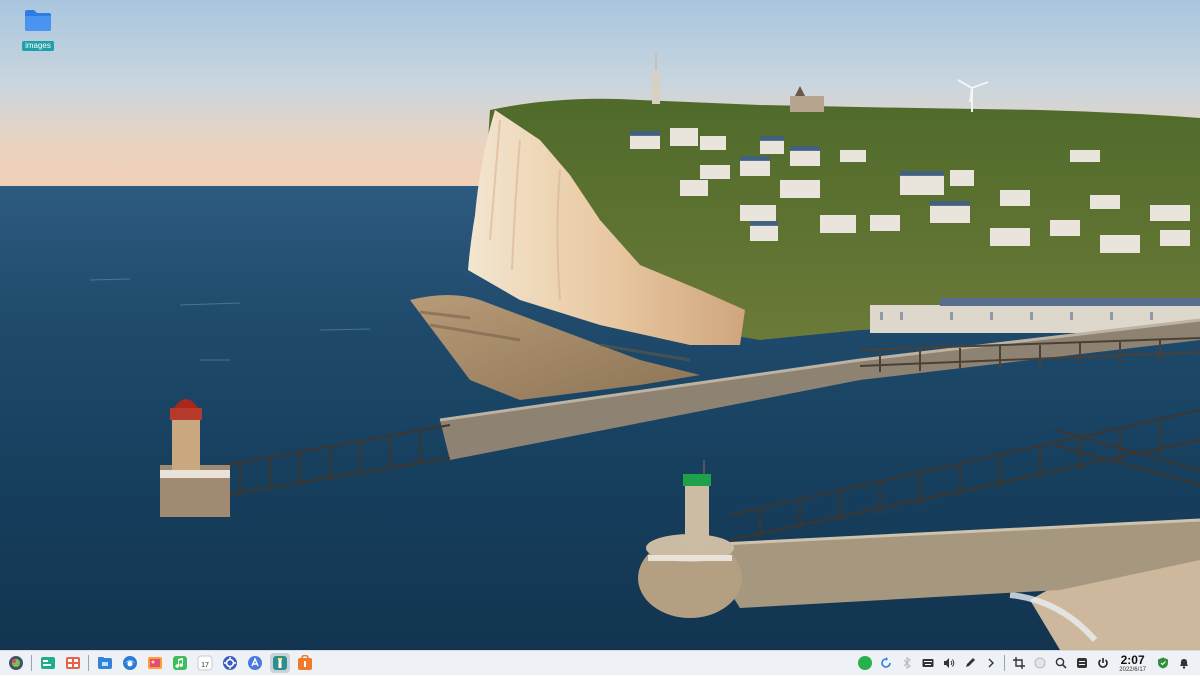 The height and width of the screenshot is (676, 1200). Describe the element at coordinates (1005, 663) in the screenshot. I see `tray-separator` at that location.